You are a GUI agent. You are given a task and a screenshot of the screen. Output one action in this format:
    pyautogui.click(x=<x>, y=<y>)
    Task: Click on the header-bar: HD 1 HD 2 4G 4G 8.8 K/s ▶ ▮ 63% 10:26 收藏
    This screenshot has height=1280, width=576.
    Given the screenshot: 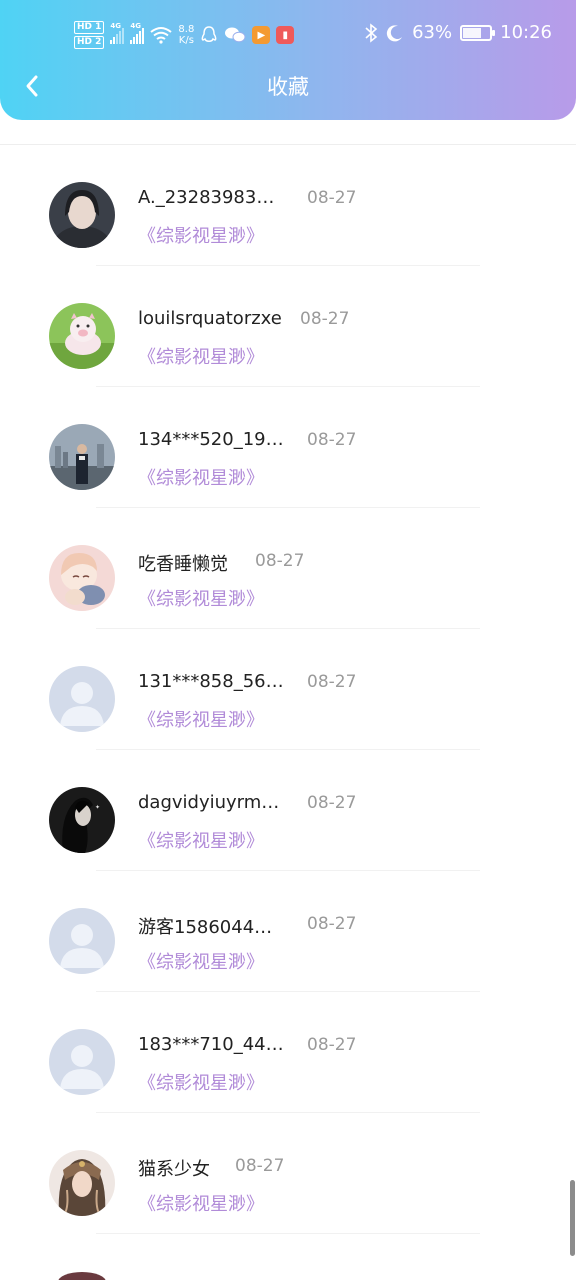 What is the action you would take?
    pyautogui.click(x=288, y=60)
    